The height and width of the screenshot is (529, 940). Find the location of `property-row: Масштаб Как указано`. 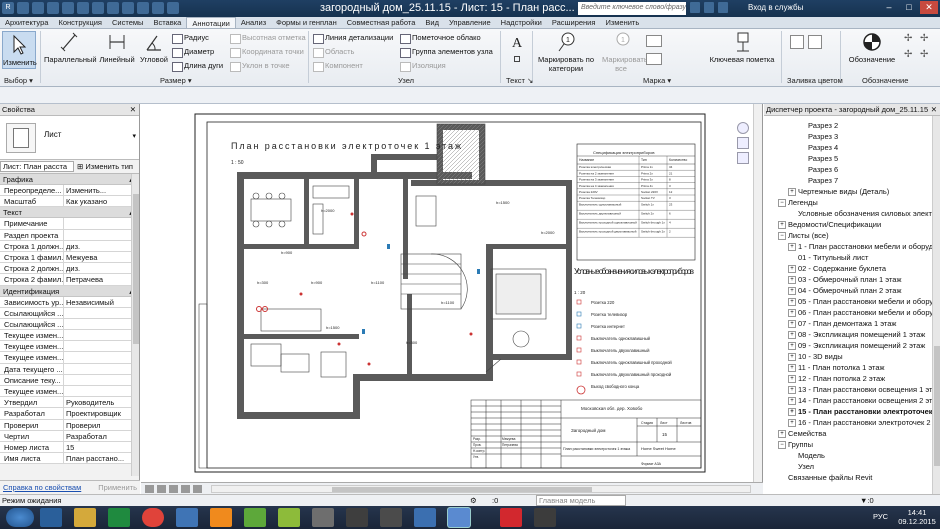

property-row: Масштаб Как указано is located at coordinates (69, 202).